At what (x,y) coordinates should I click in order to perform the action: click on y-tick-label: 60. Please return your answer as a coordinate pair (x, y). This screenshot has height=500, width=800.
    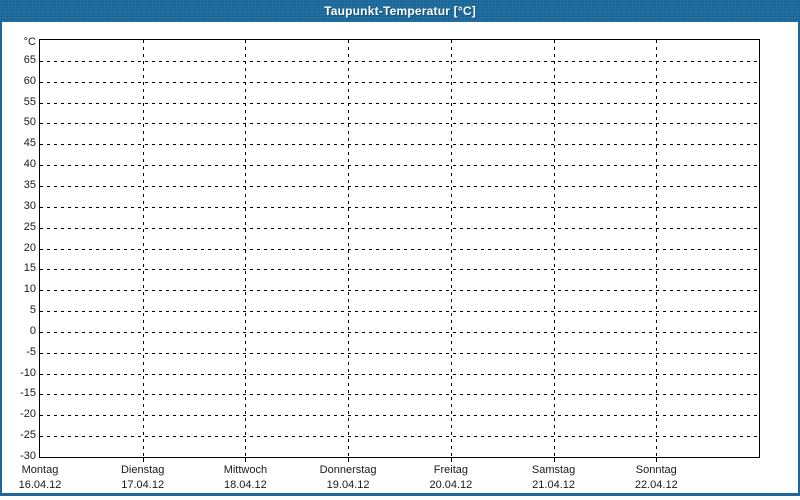
    Looking at the image, I should click on (29, 80).